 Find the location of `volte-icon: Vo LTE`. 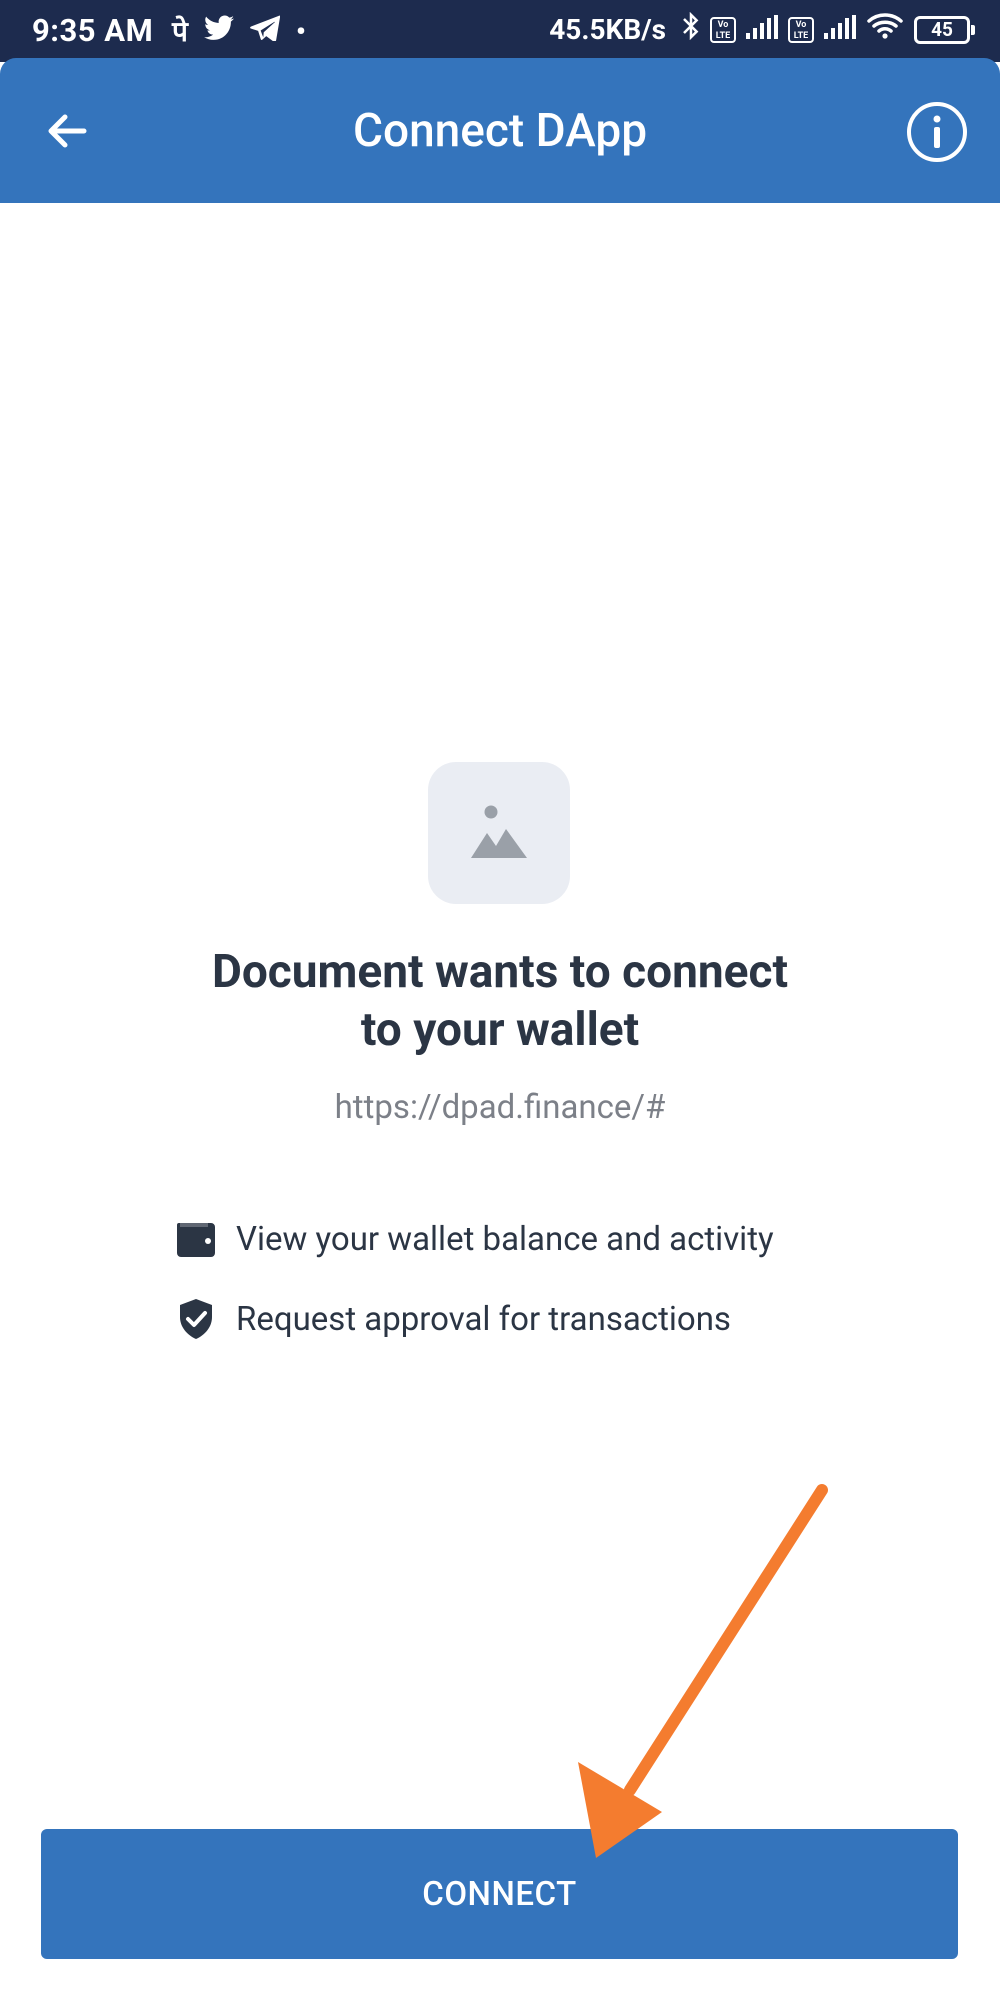

volte-icon: Vo LTE is located at coordinates (723, 29).